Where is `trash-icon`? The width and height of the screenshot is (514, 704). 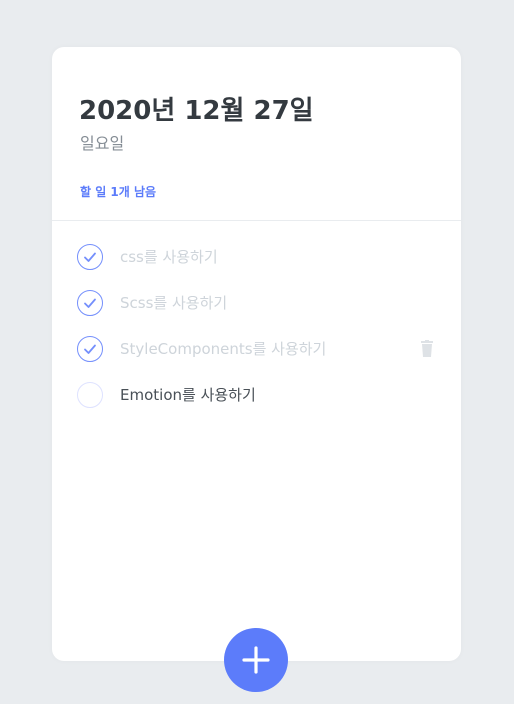
trash-icon is located at coordinates (427, 349).